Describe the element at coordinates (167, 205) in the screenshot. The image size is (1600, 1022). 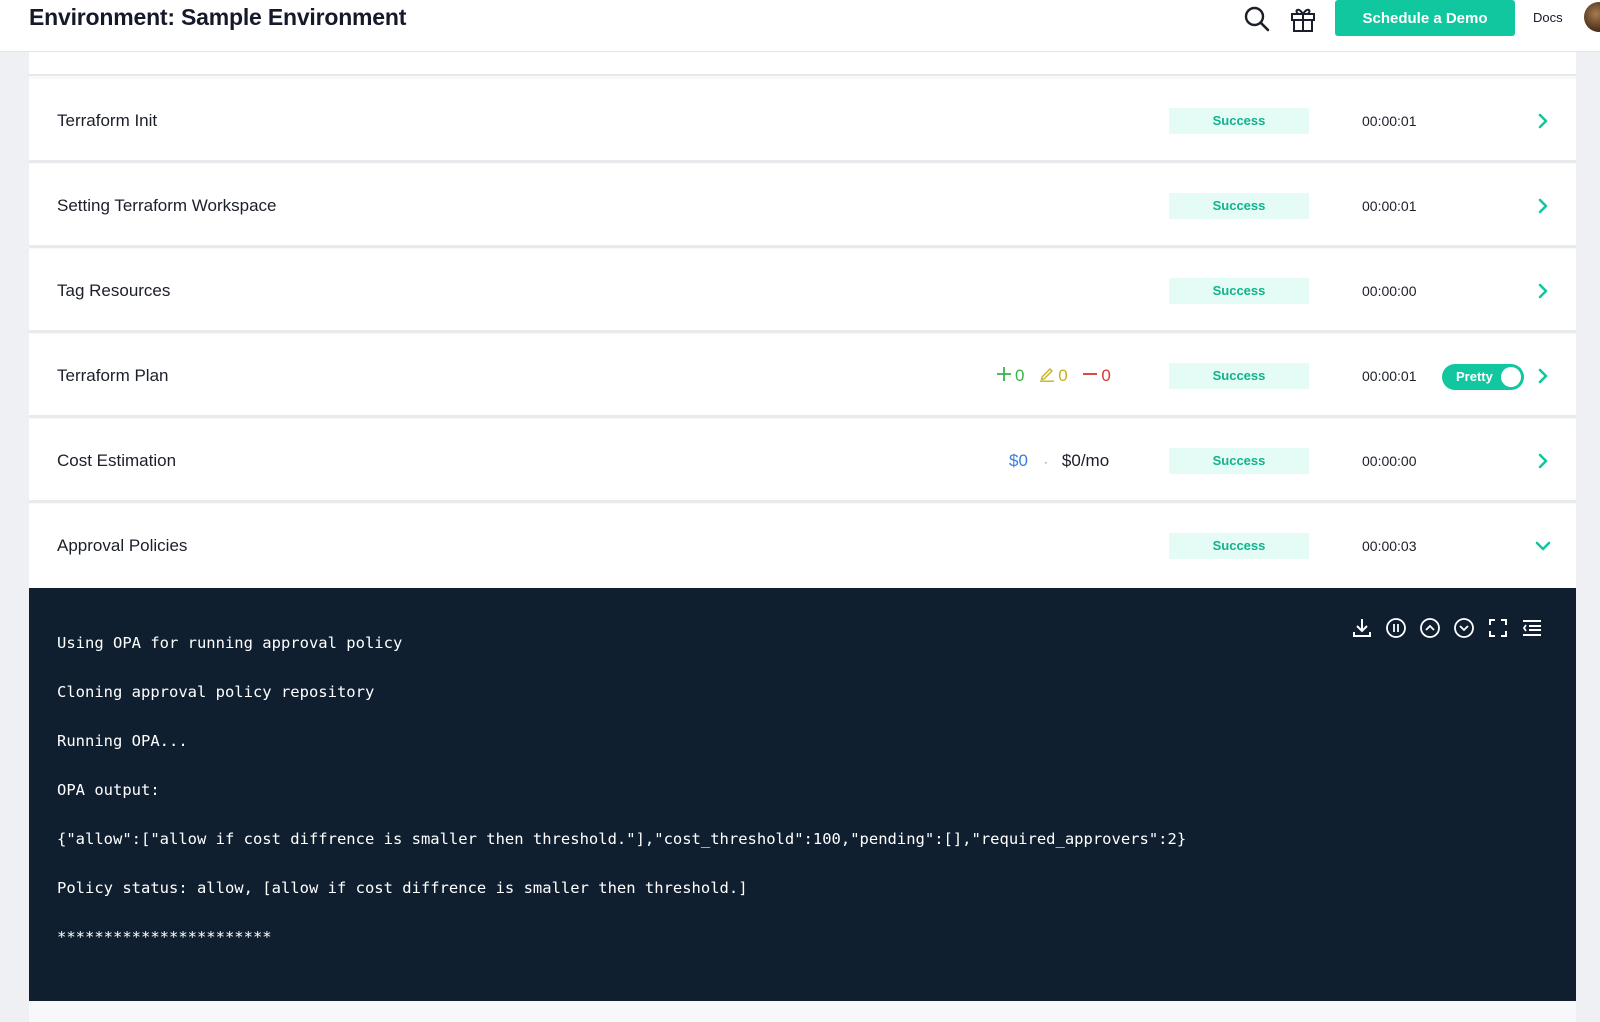
I see `step-name: Setting Terraform Workspace` at that location.